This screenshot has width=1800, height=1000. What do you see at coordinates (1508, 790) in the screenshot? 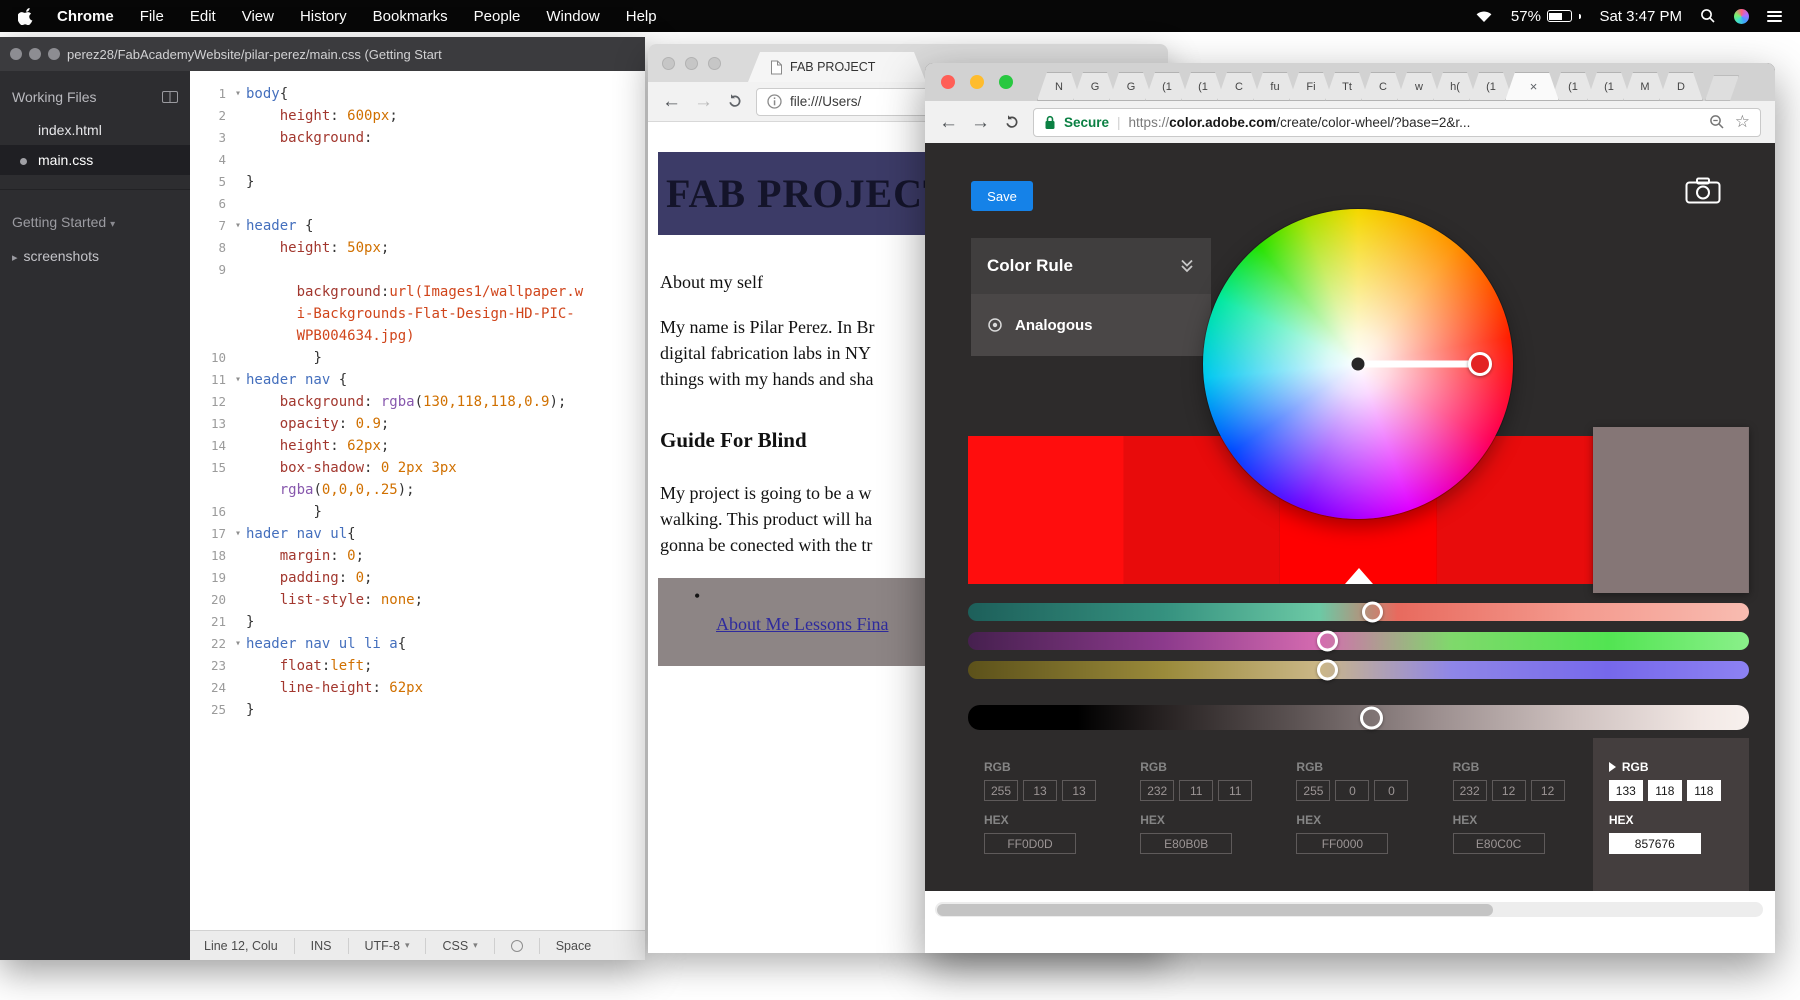
I see `rgb-value-box: 12` at bounding box center [1508, 790].